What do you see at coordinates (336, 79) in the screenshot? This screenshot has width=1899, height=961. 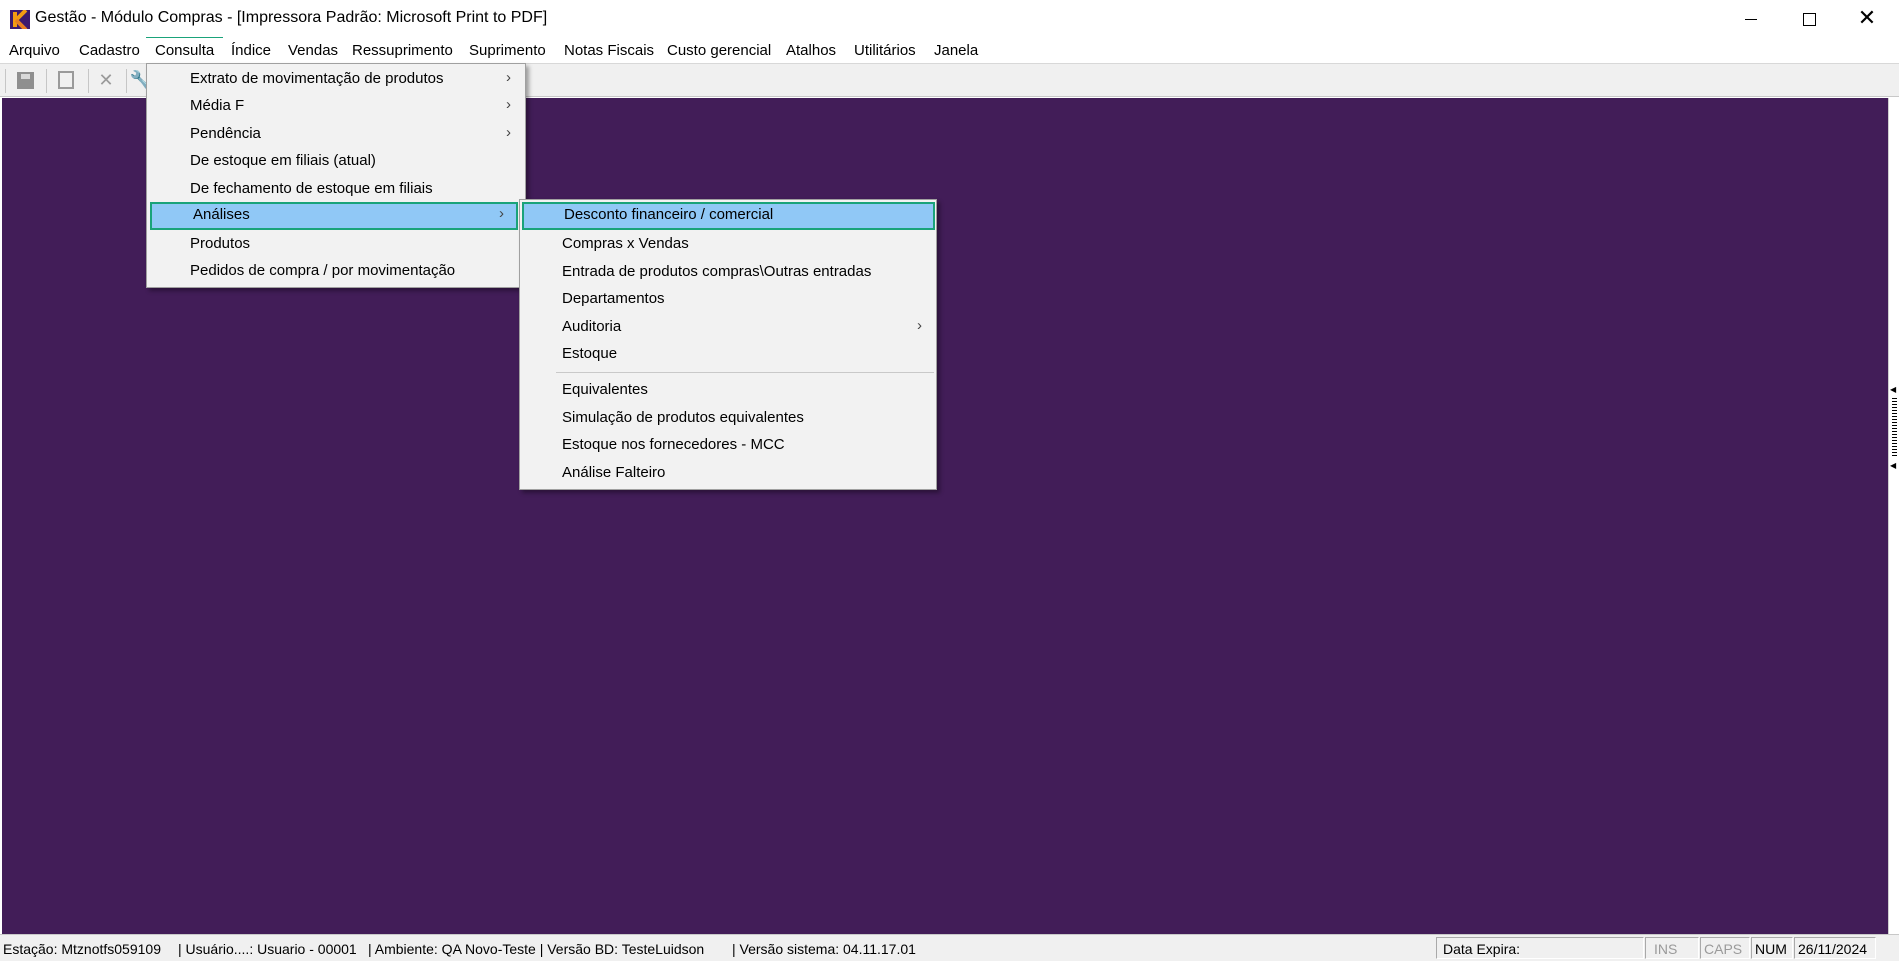 I see `menu-item-extrato: Extrato de movimentação de produtos ›` at bounding box center [336, 79].